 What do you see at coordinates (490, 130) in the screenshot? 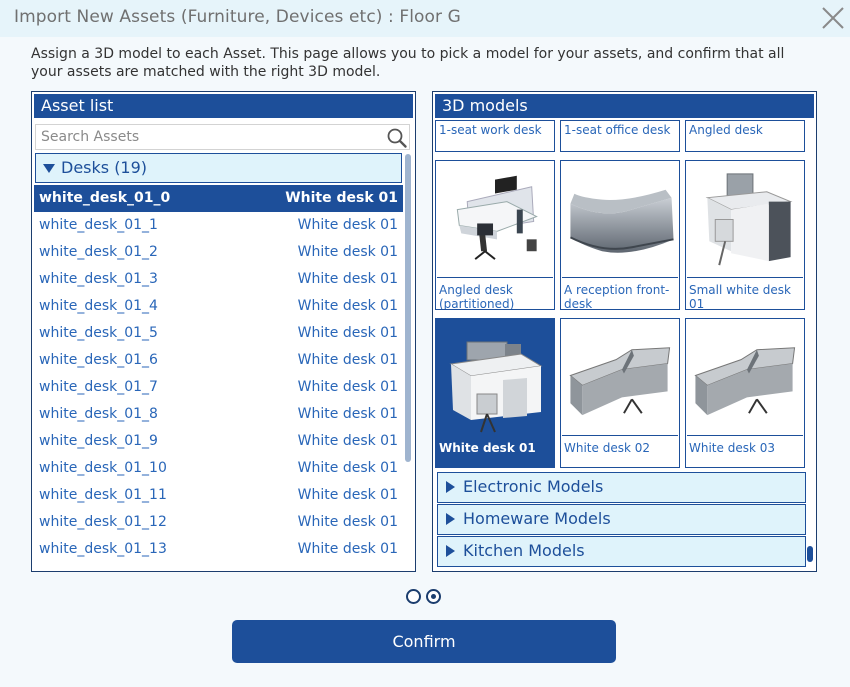
I see `model-label: 1-seat work desk` at bounding box center [490, 130].